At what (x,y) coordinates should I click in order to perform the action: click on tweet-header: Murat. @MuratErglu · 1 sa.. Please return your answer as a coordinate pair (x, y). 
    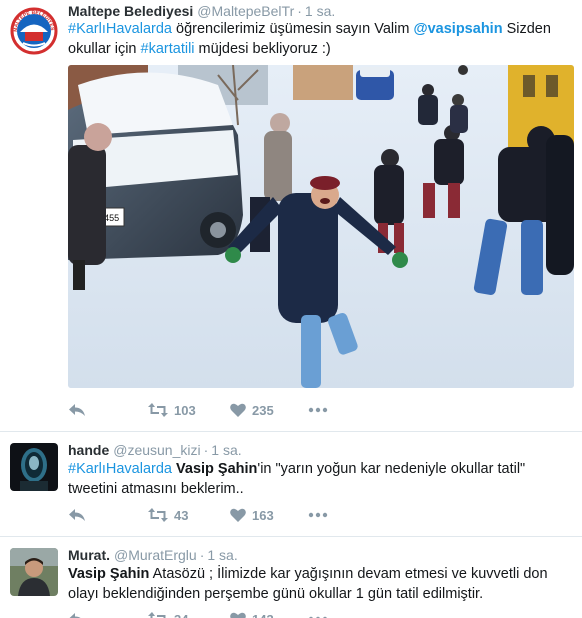
    Looking at the image, I should click on (153, 555).